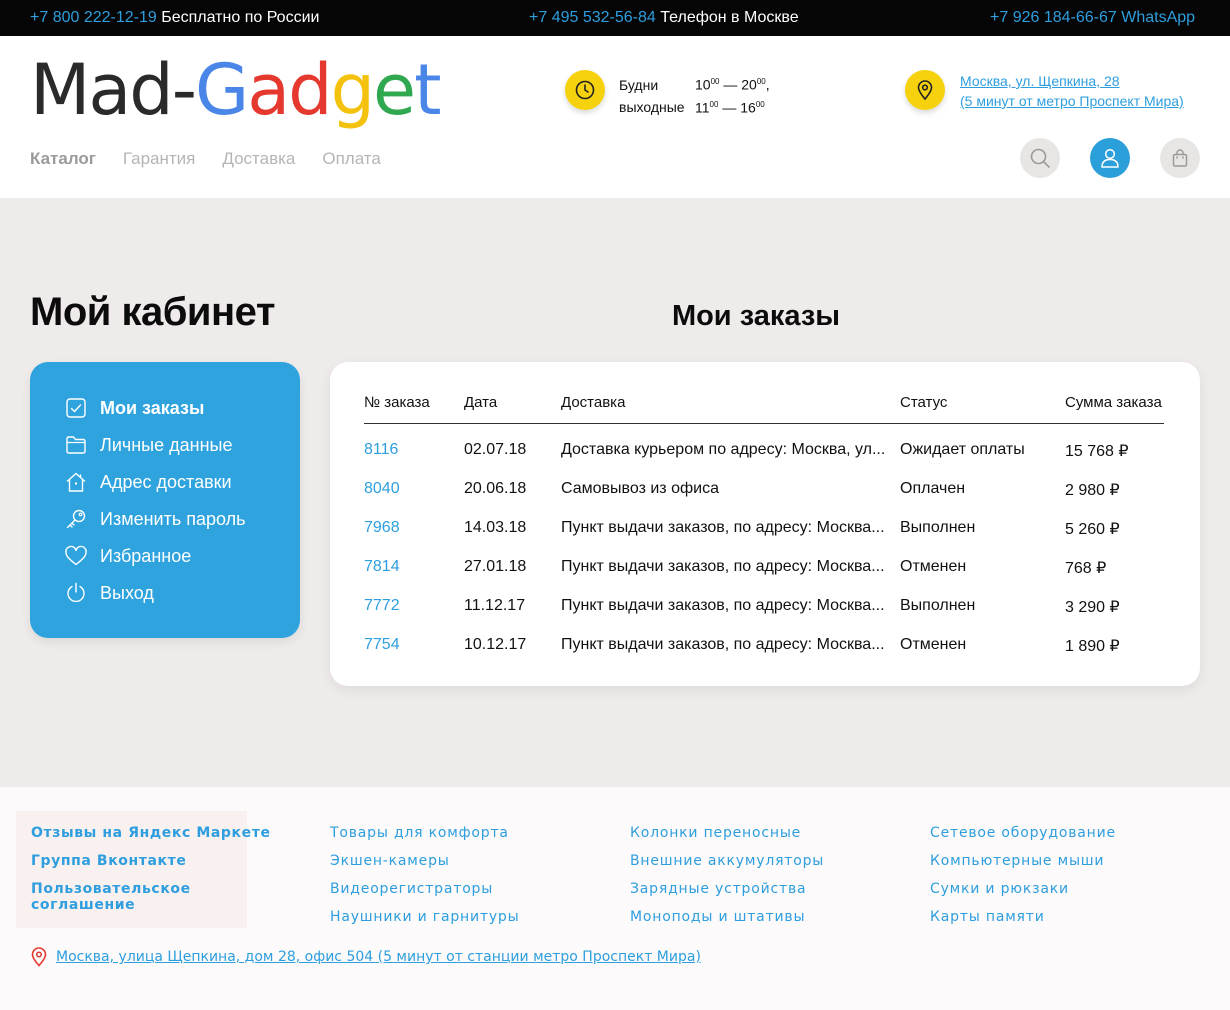 Image resolution: width=1230 pixels, height=1010 pixels. Describe the element at coordinates (1040, 158) in the screenshot. I see `search-button` at that location.